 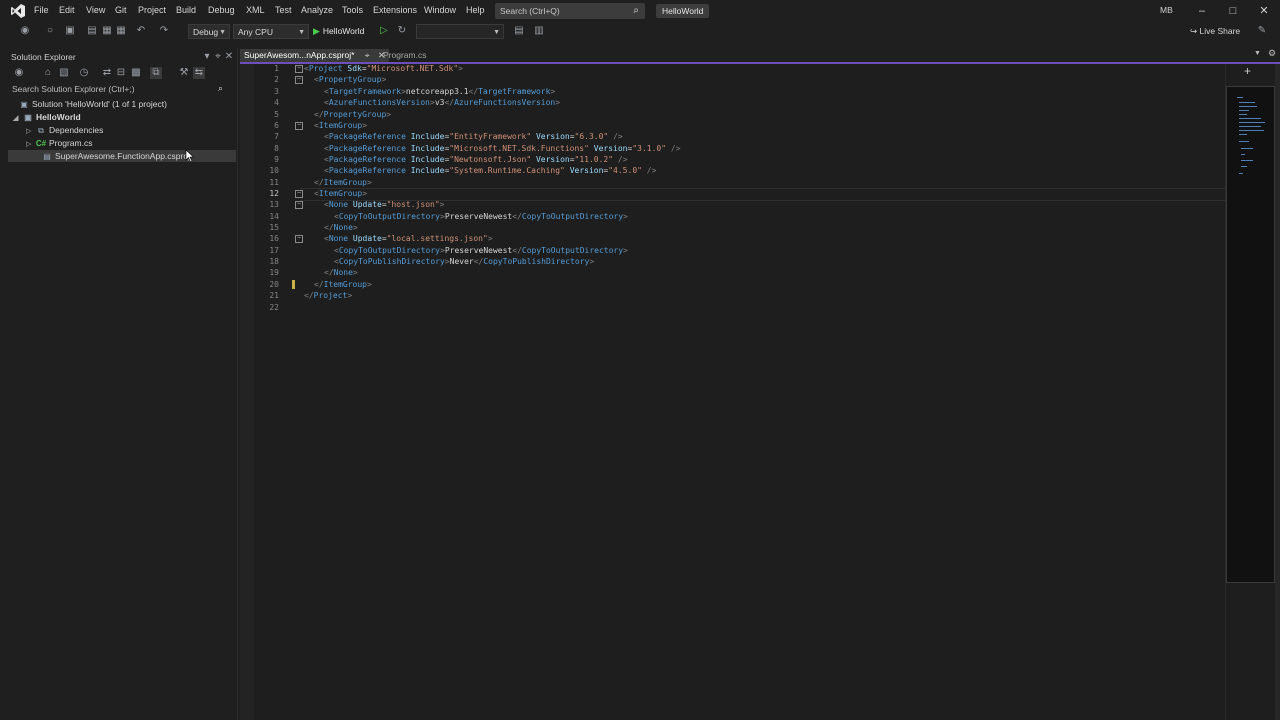 What do you see at coordinates (1262, 31) in the screenshot?
I see `feedback-icon: ✎` at bounding box center [1262, 31].